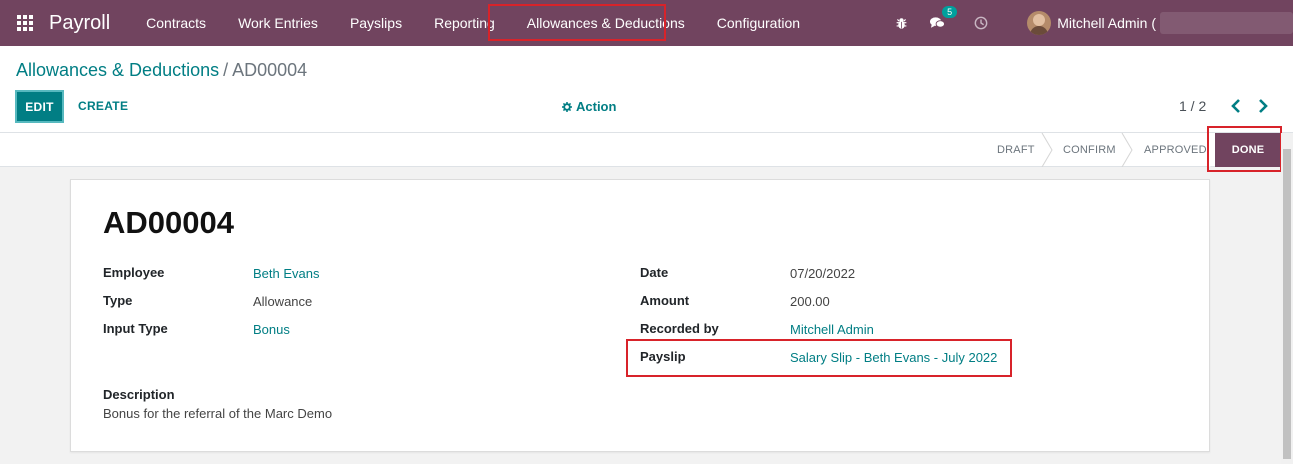 The width and height of the screenshot is (1293, 464). What do you see at coordinates (39, 106) in the screenshot?
I see `edit-button: EDIT` at bounding box center [39, 106].